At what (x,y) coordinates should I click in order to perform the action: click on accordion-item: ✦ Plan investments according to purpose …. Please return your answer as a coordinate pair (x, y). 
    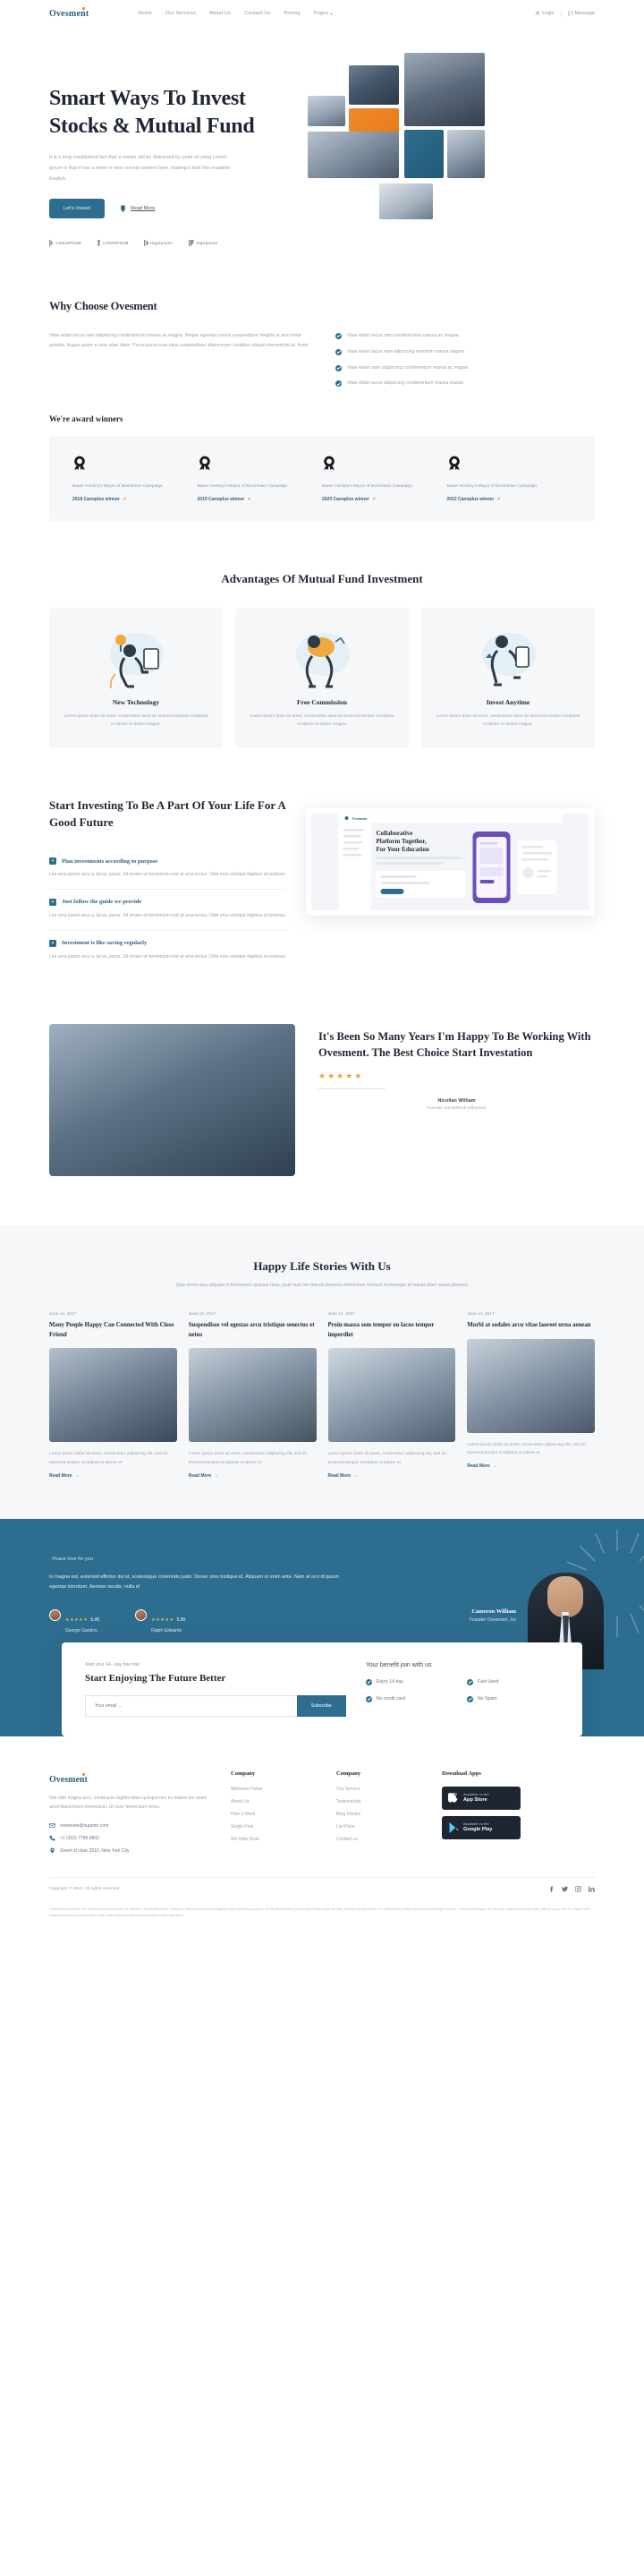
    Looking at the image, I should click on (167, 869).